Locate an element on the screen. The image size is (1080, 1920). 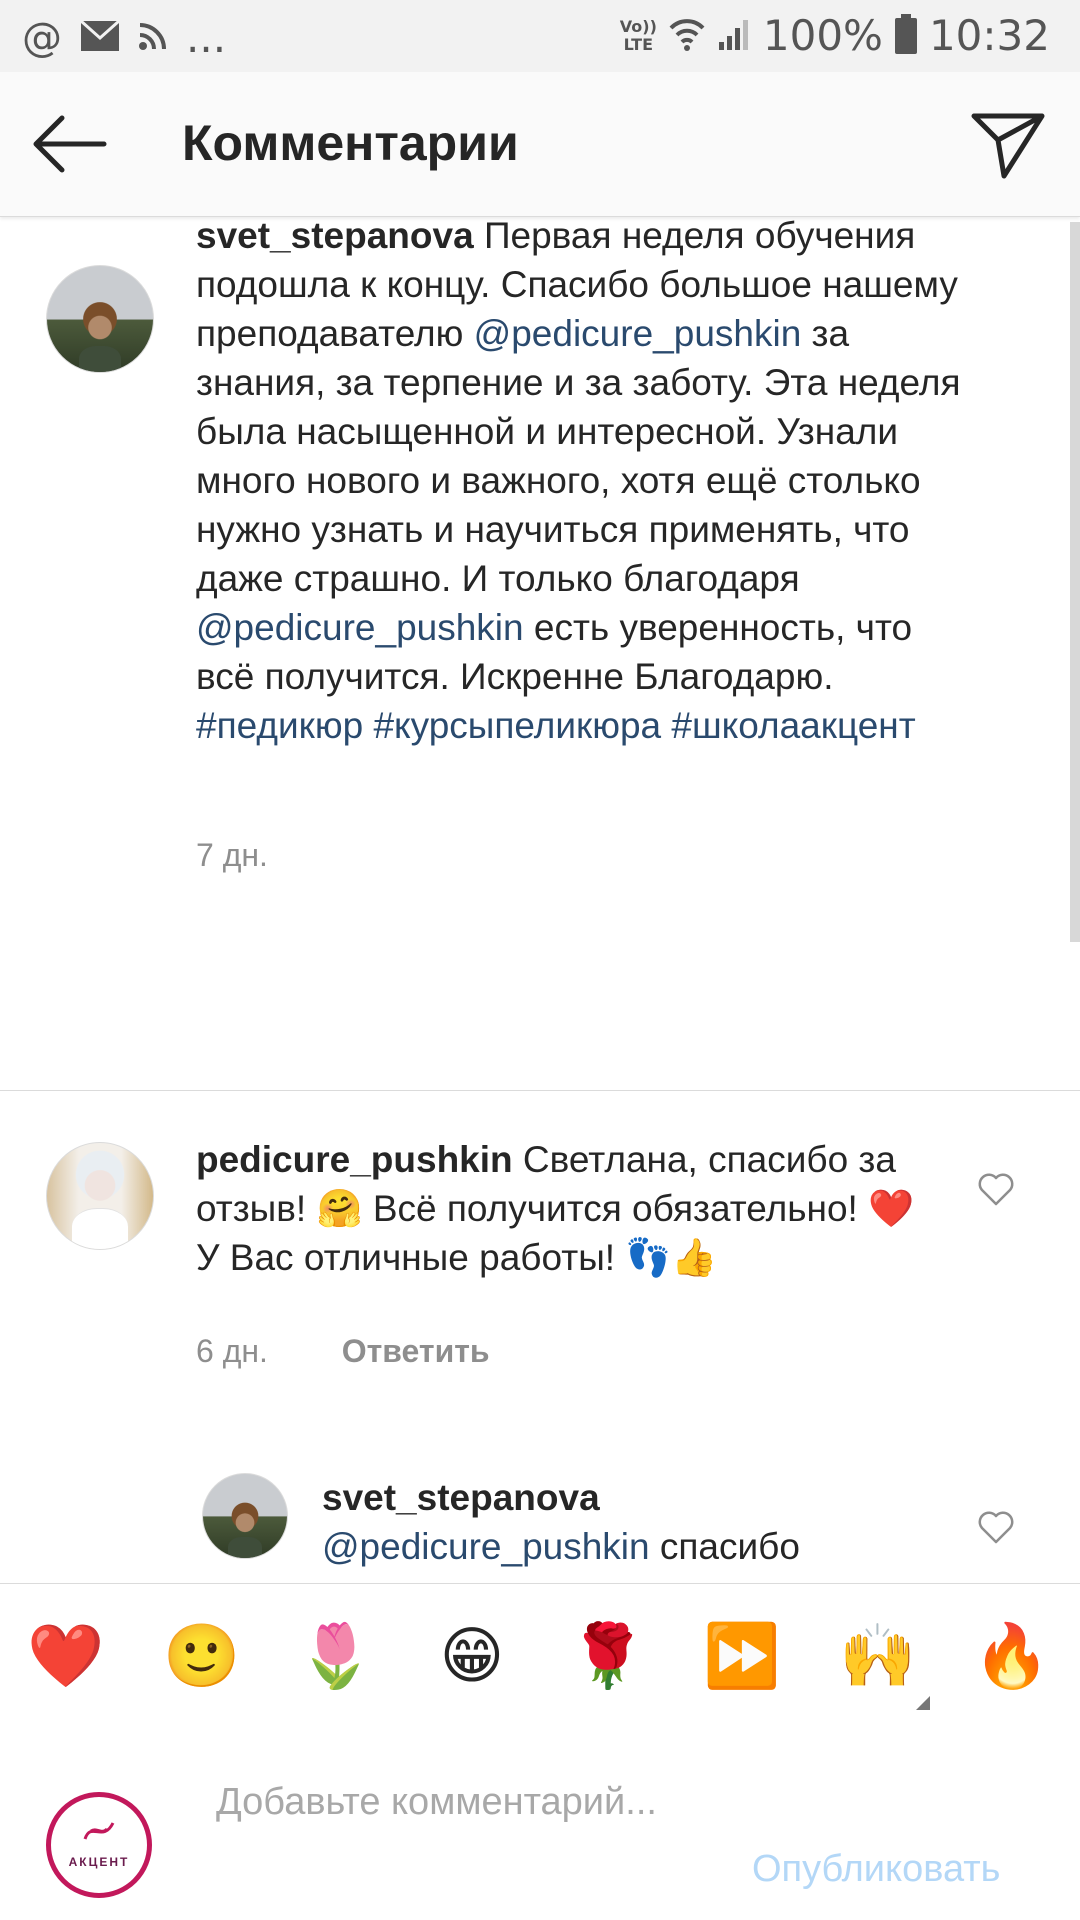
logo-swirl-icon is located at coordinates (99, 1831).